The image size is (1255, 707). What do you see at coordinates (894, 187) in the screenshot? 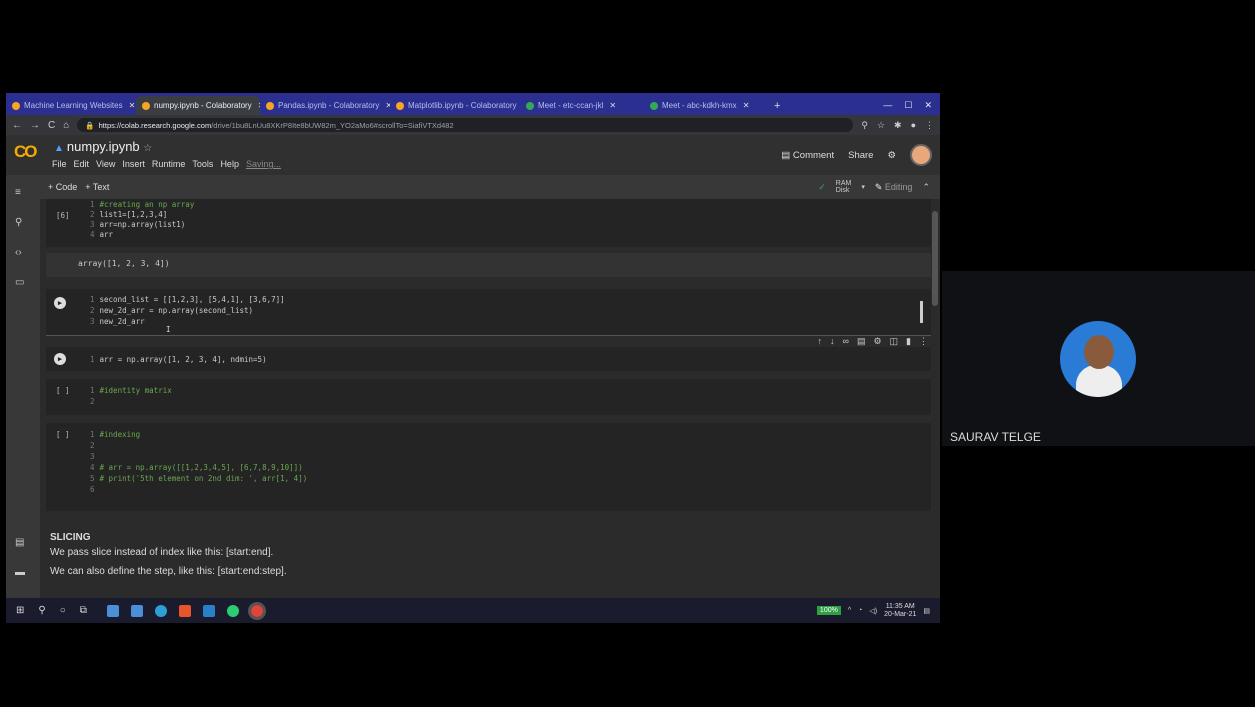
I see `editing-mode: ✎ Editing` at bounding box center [894, 187].